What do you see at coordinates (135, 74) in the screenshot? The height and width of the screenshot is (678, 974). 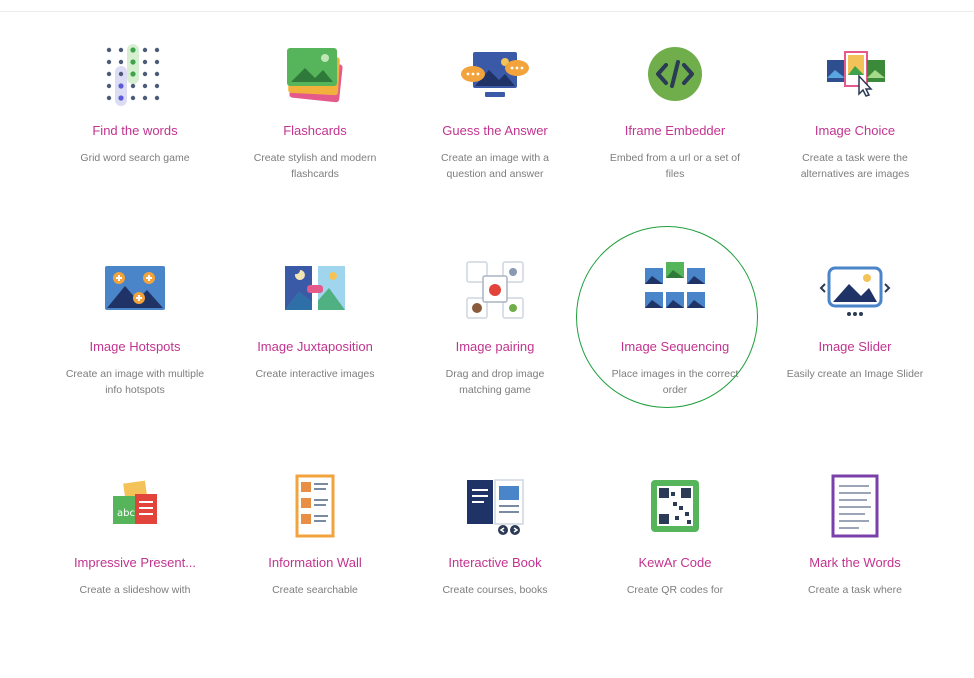 I see `word-search-grid-icon` at bounding box center [135, 74].